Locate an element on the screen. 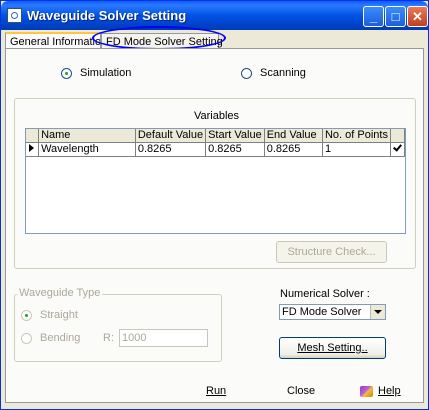  numerical-solver-value: FD Mode Solver is located at coordinates (322, 312).